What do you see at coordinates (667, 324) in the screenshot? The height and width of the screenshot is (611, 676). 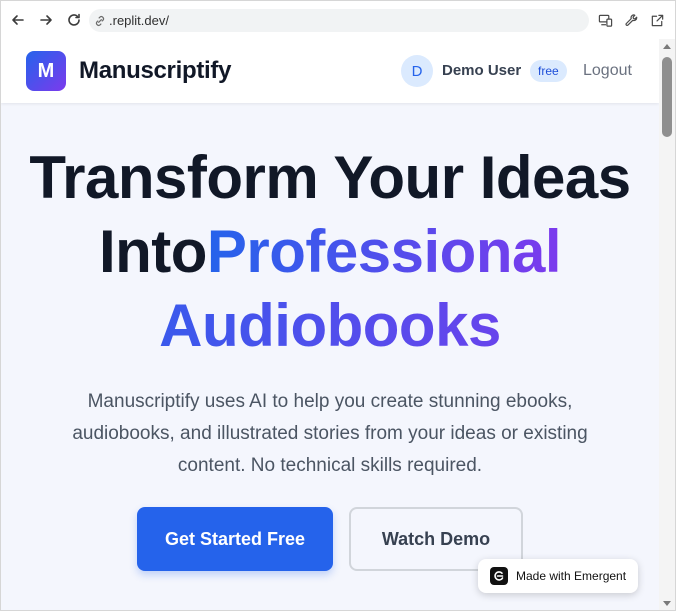 I see `scrollbar` at bounding box center [667, 324].